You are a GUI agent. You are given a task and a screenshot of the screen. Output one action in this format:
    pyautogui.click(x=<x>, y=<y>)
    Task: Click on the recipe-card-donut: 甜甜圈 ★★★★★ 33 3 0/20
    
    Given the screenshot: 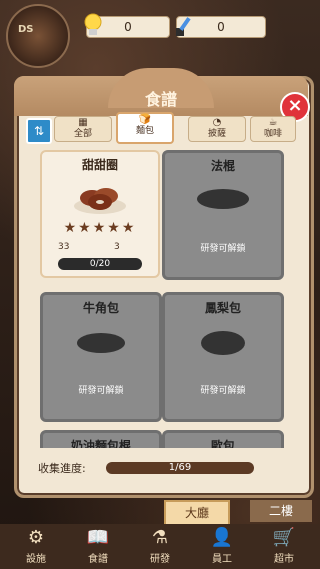 What is the action you would take?
    pyautogui.click(x=100, y=214)
    